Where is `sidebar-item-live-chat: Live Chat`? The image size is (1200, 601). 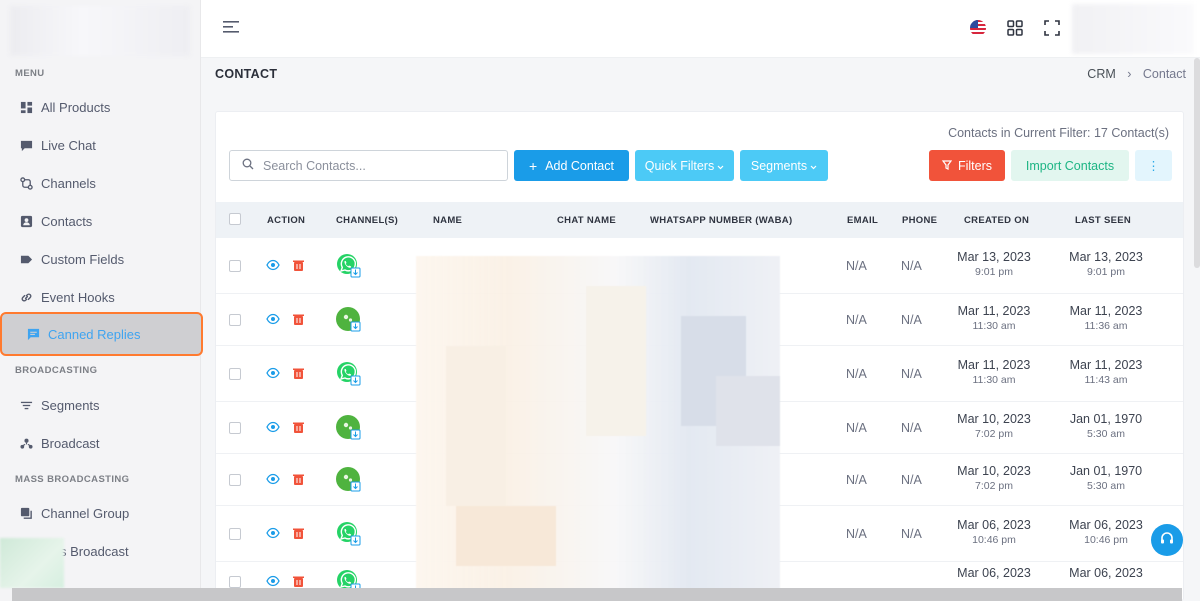 sidebar-item-live-chat: Live Chat is located at coordinates (100, 145).